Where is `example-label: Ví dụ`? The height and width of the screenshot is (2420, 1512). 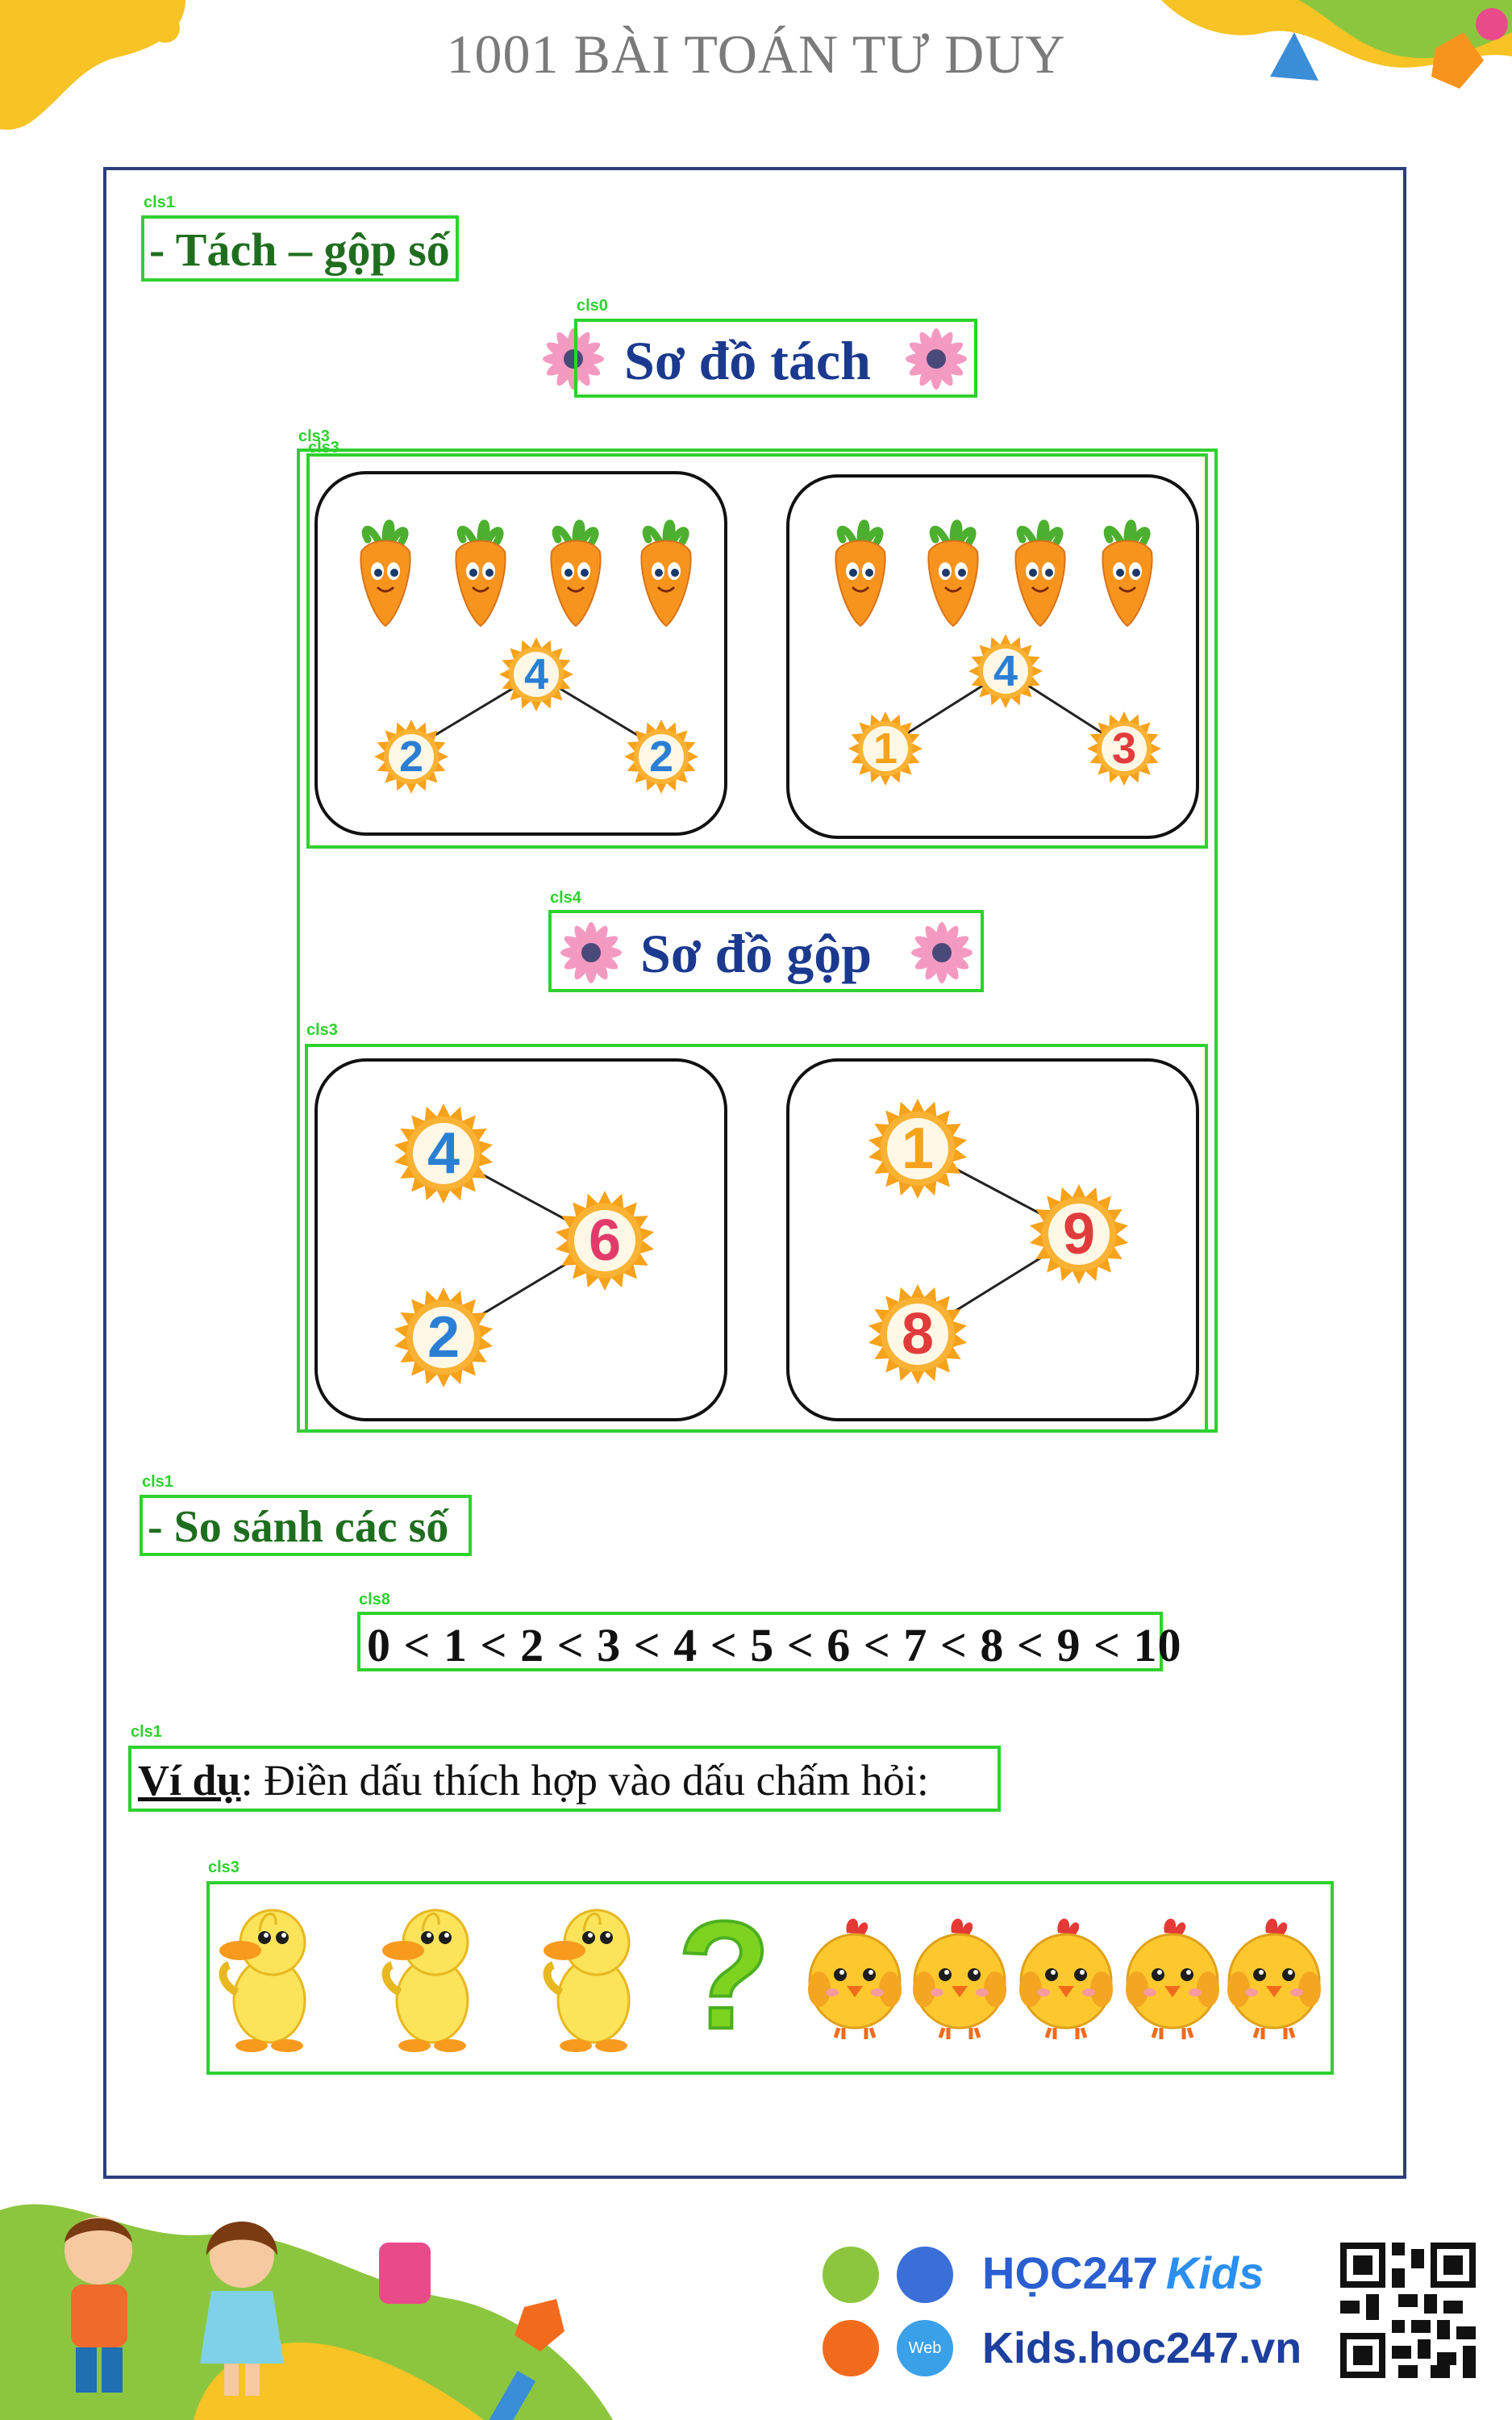 example-label: Ví dụ is located at coordinates (189, 1781).